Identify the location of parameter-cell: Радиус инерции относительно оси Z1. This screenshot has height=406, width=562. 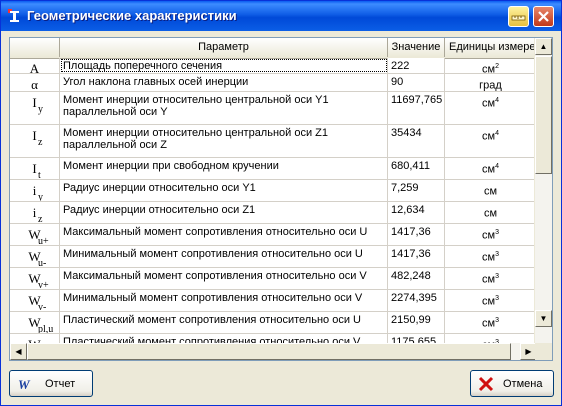
(224, 212).